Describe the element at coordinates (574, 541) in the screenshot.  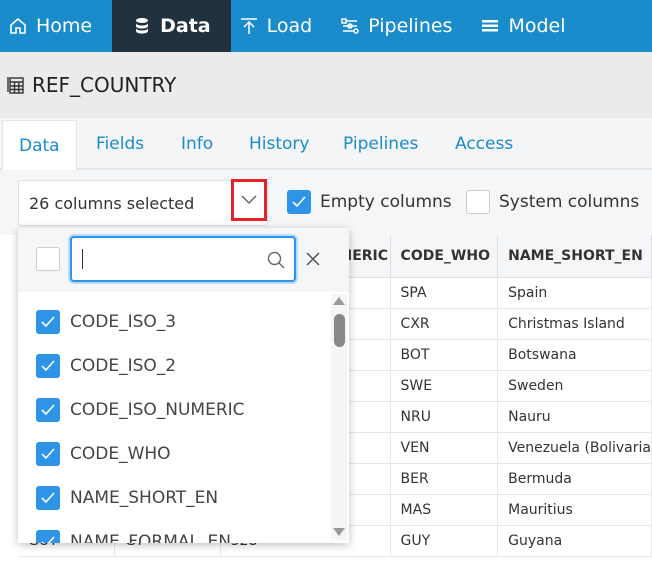
I see `table-cell: Guyana` at that location.